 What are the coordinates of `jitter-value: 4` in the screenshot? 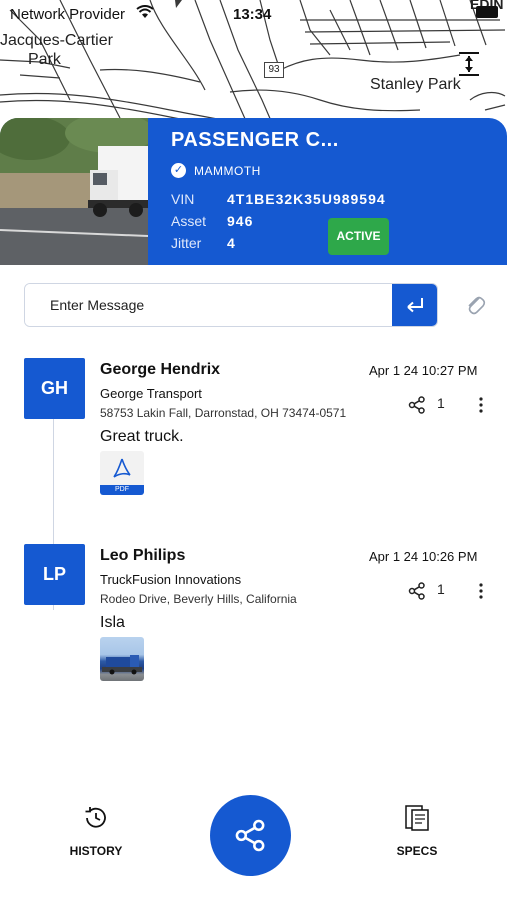 It's located at (231, 243).